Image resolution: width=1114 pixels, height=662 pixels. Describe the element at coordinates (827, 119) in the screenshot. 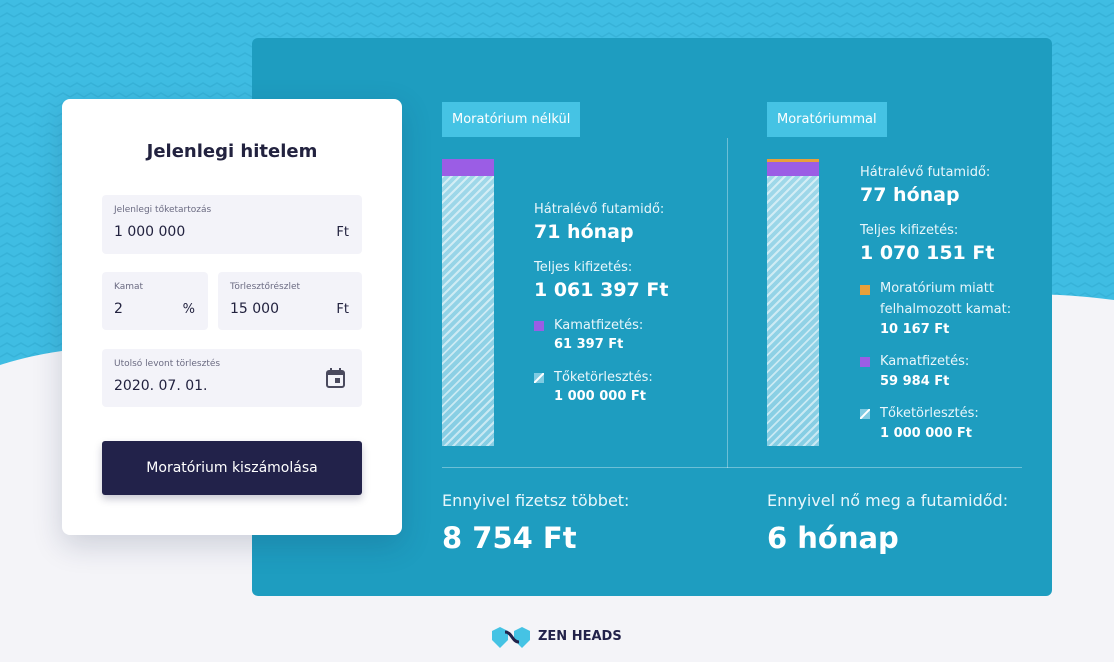

I see `tag-with-moratorium: Moratóriummal` at that location.